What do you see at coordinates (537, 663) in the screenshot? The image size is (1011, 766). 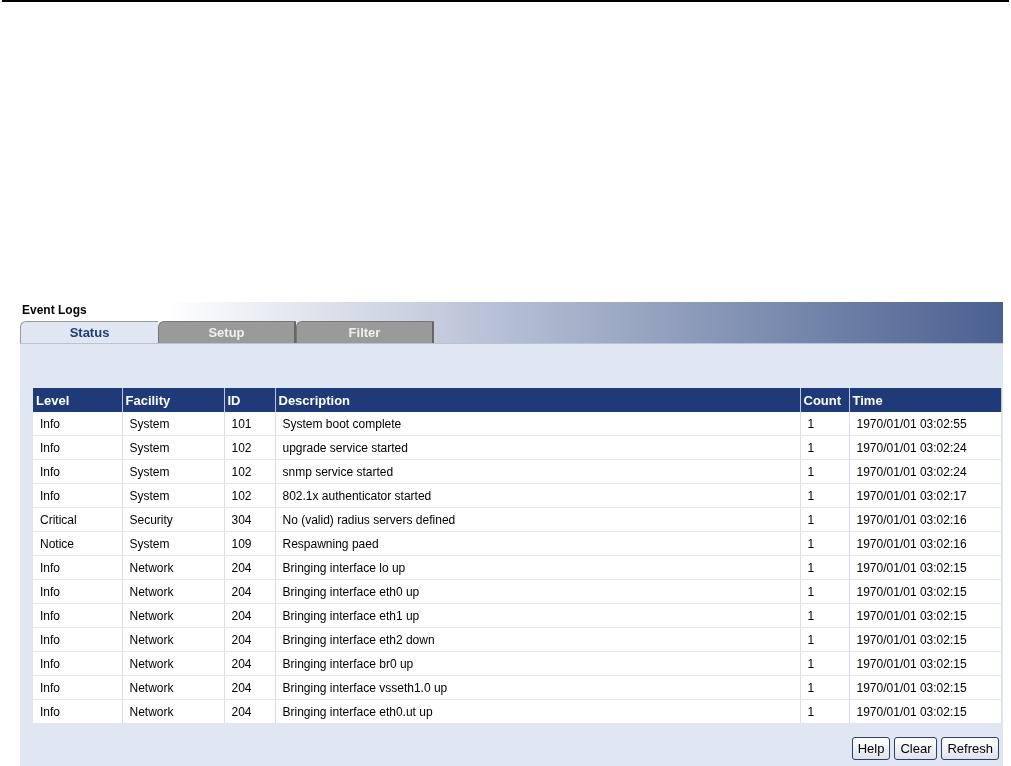 I see `table-cell: Bringing interface br0 up` at bounding box center [537, 663].